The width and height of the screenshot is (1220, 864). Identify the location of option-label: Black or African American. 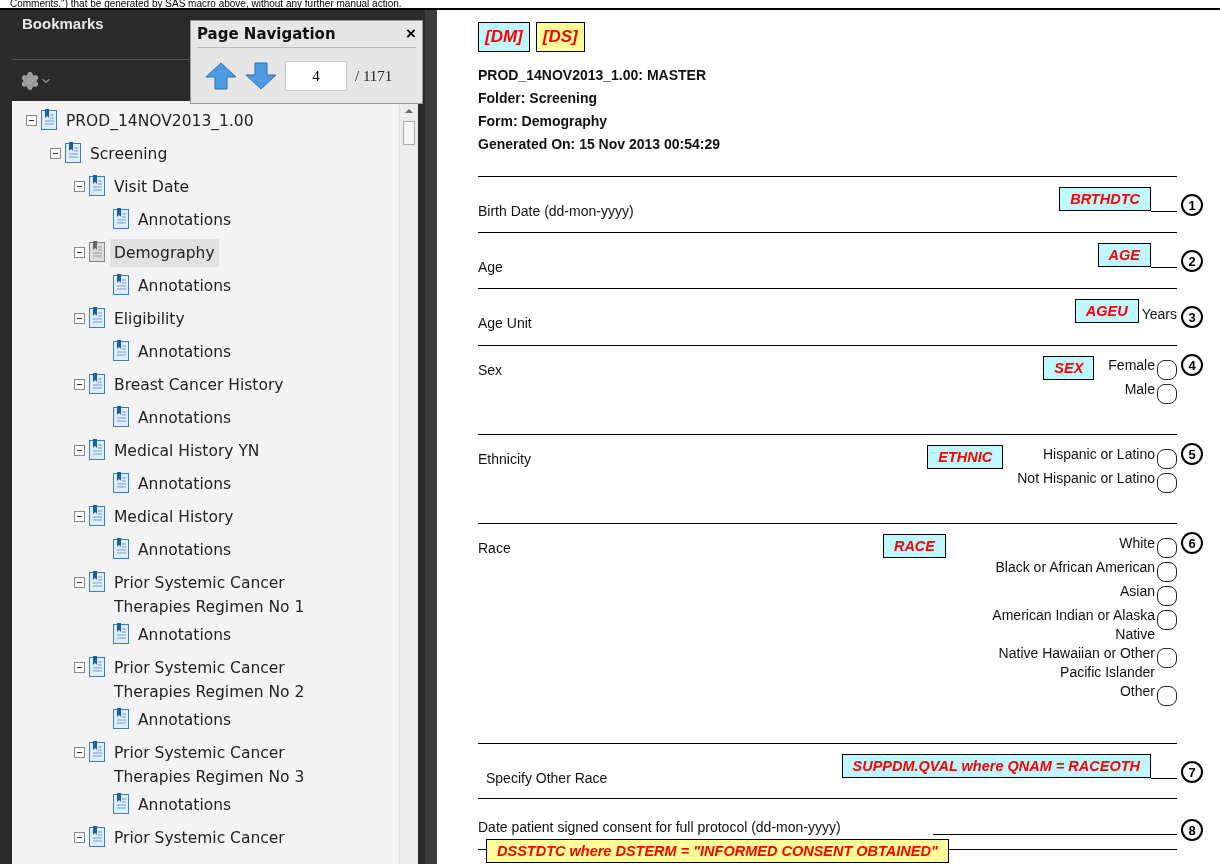
(1075, 567).